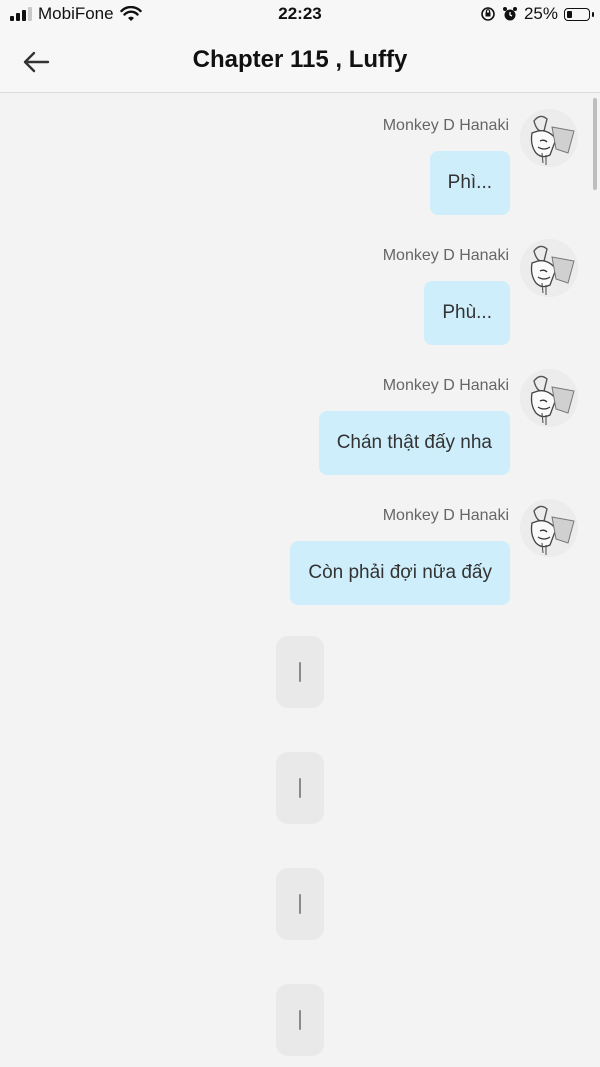 This screenshot has width=600, height=1067. Describe the element at coordinates (300, 418) in the screenshot. I see `message-item: Monkey D Hanaki Chán thật đấy nha` at that location.